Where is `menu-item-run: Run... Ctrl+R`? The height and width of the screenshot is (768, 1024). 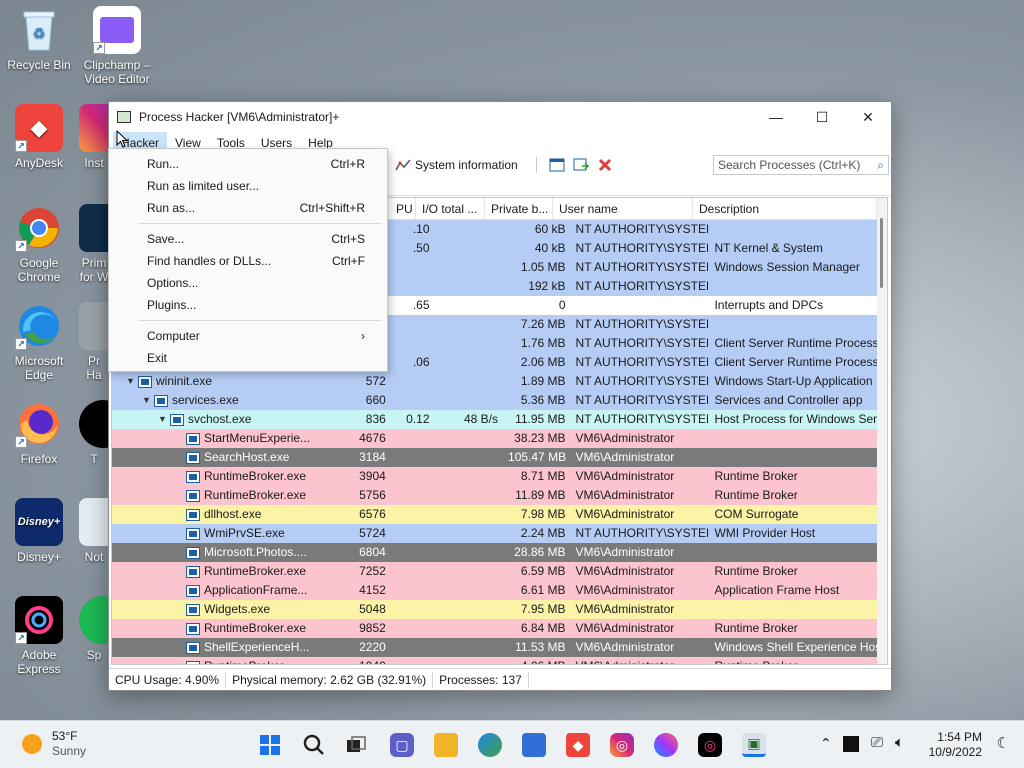 menu-item-run: Run... Ctrl+R is located at coordinates (248, 164).